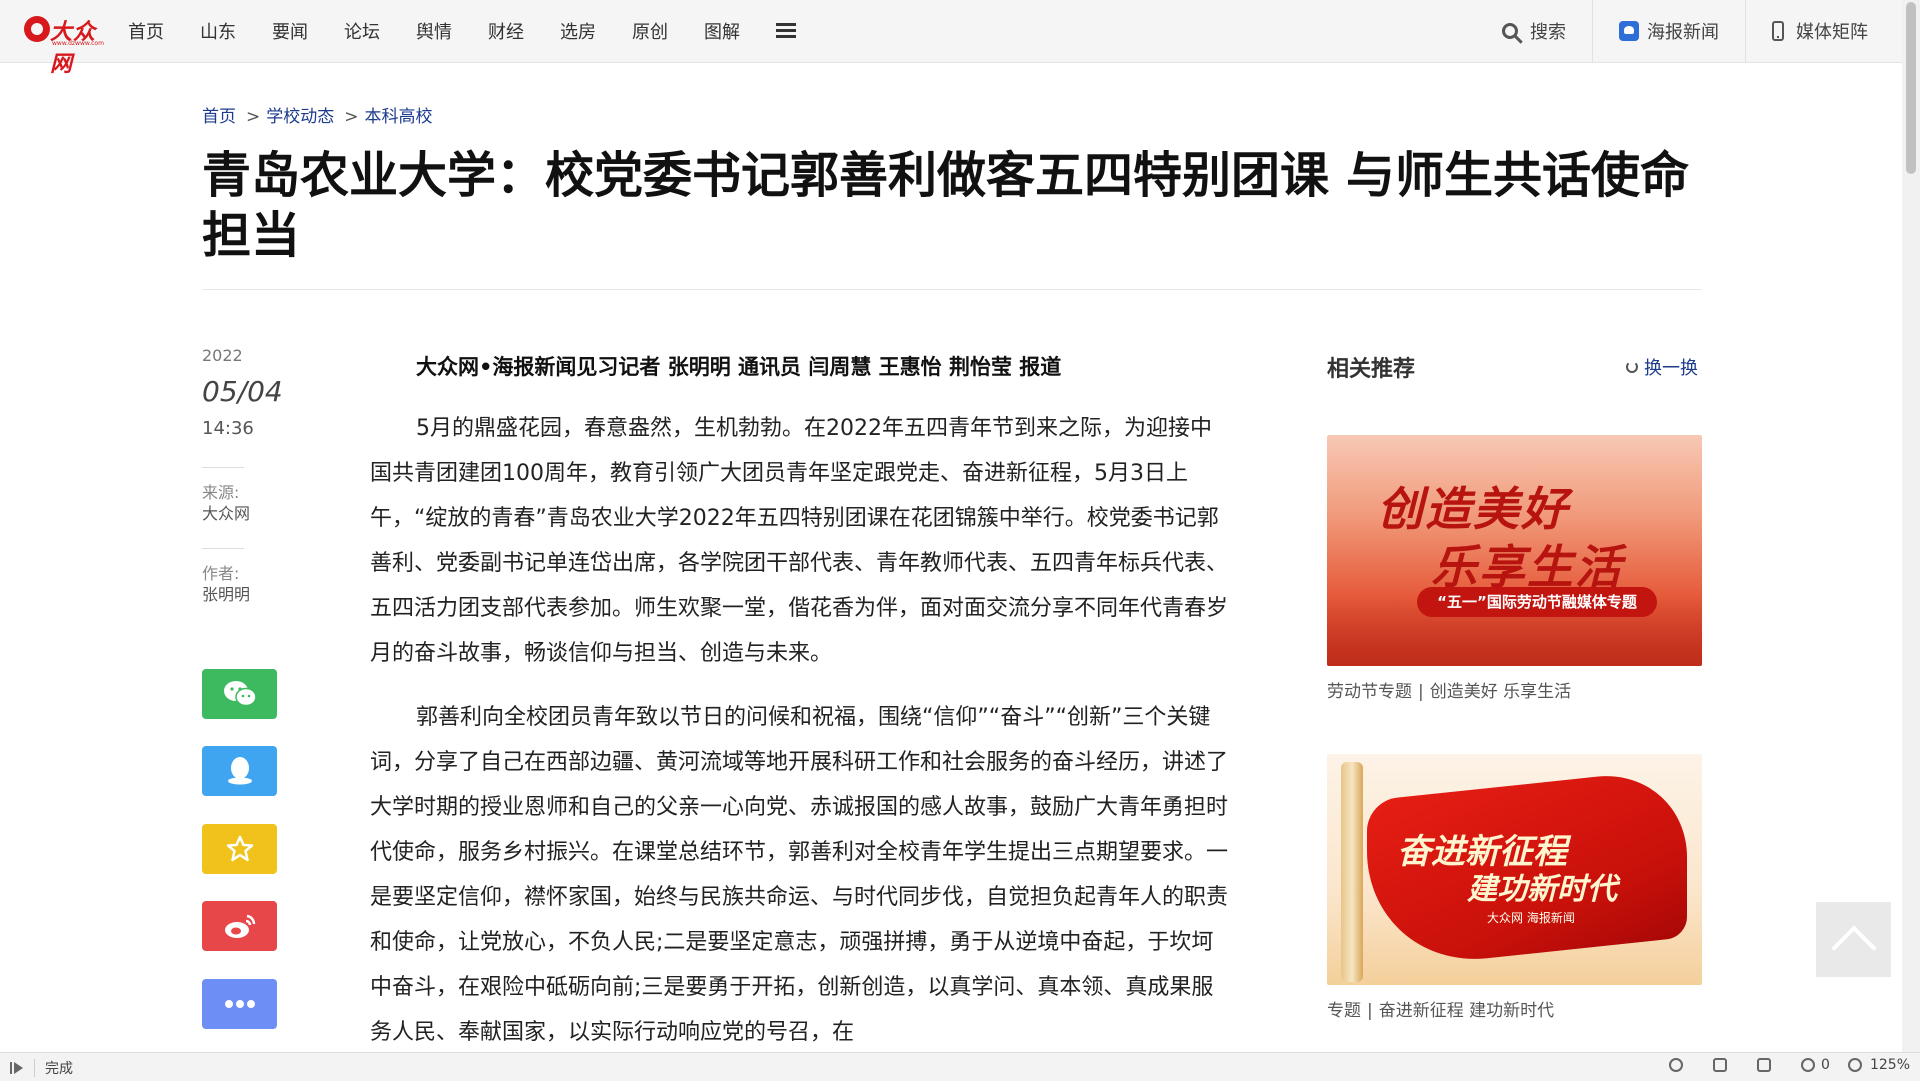 The image size is (1920, 1081). Describe the element at coordinates (1542, 889) in the screenshot. I see `card-headline: 建功新时代` at that location.